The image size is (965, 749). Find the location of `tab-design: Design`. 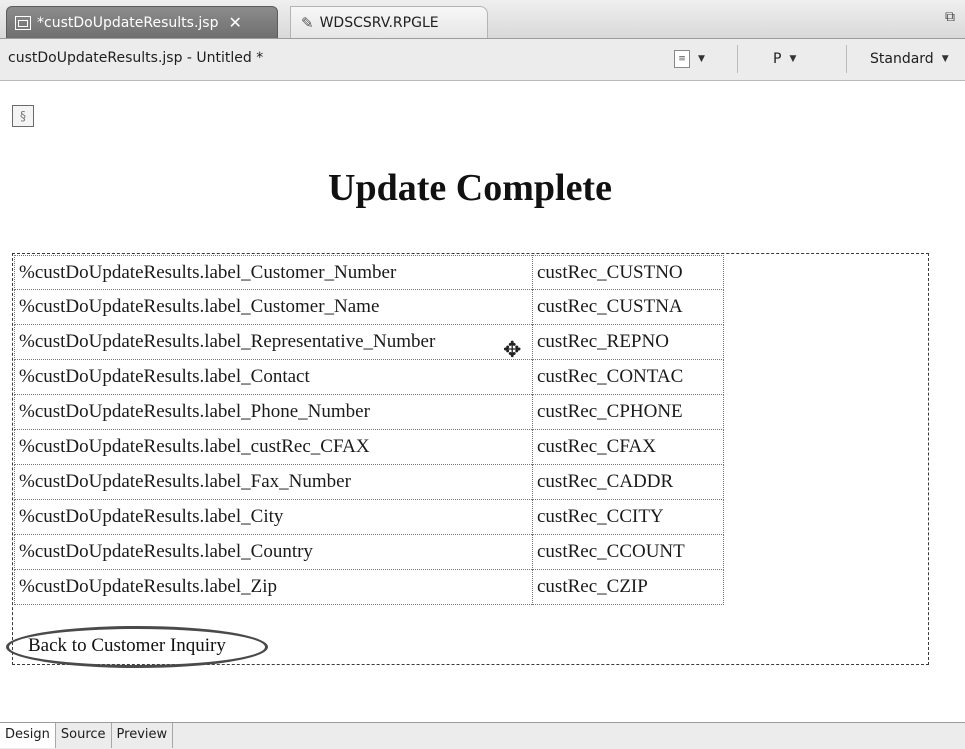

tab-design: Design is located at coordinates (28, 735).